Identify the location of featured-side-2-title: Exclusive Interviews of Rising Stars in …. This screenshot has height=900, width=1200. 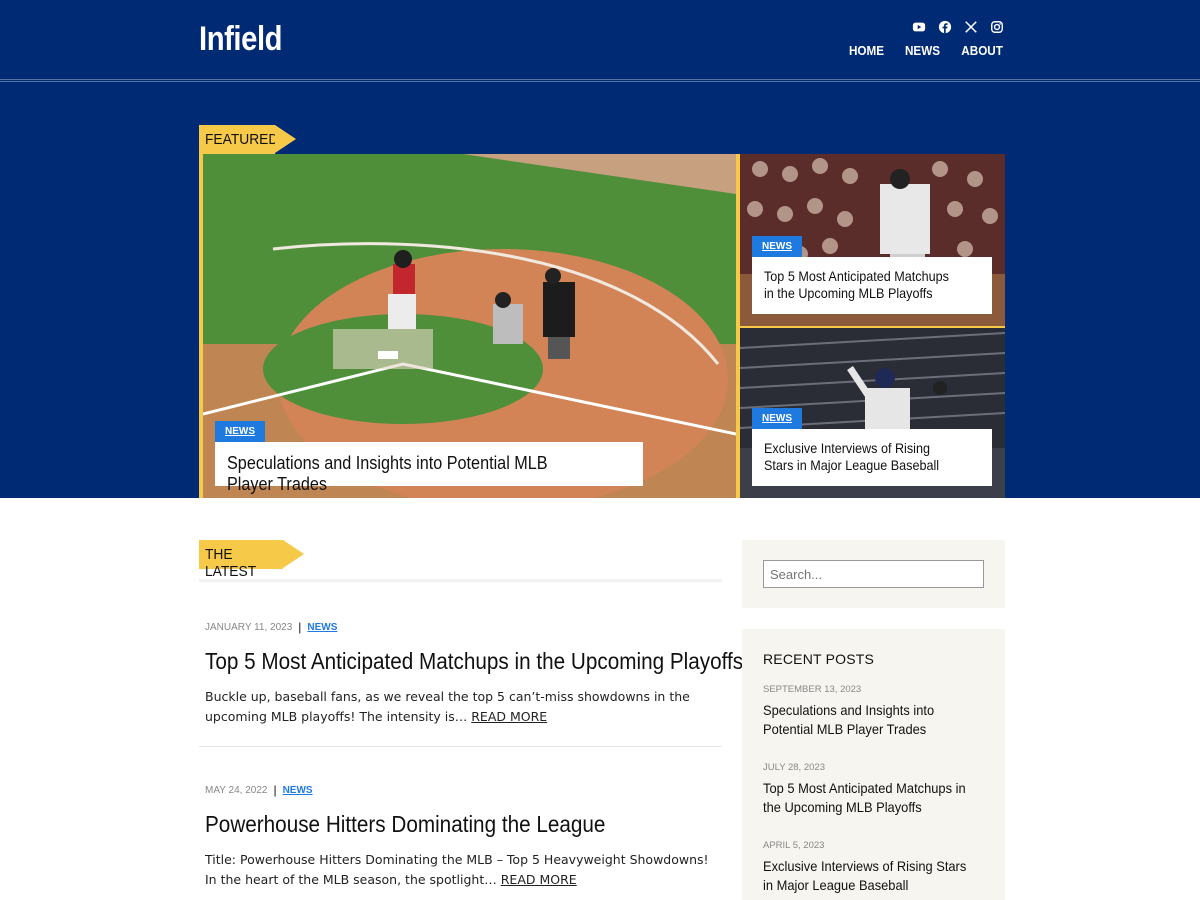
(872, 457).